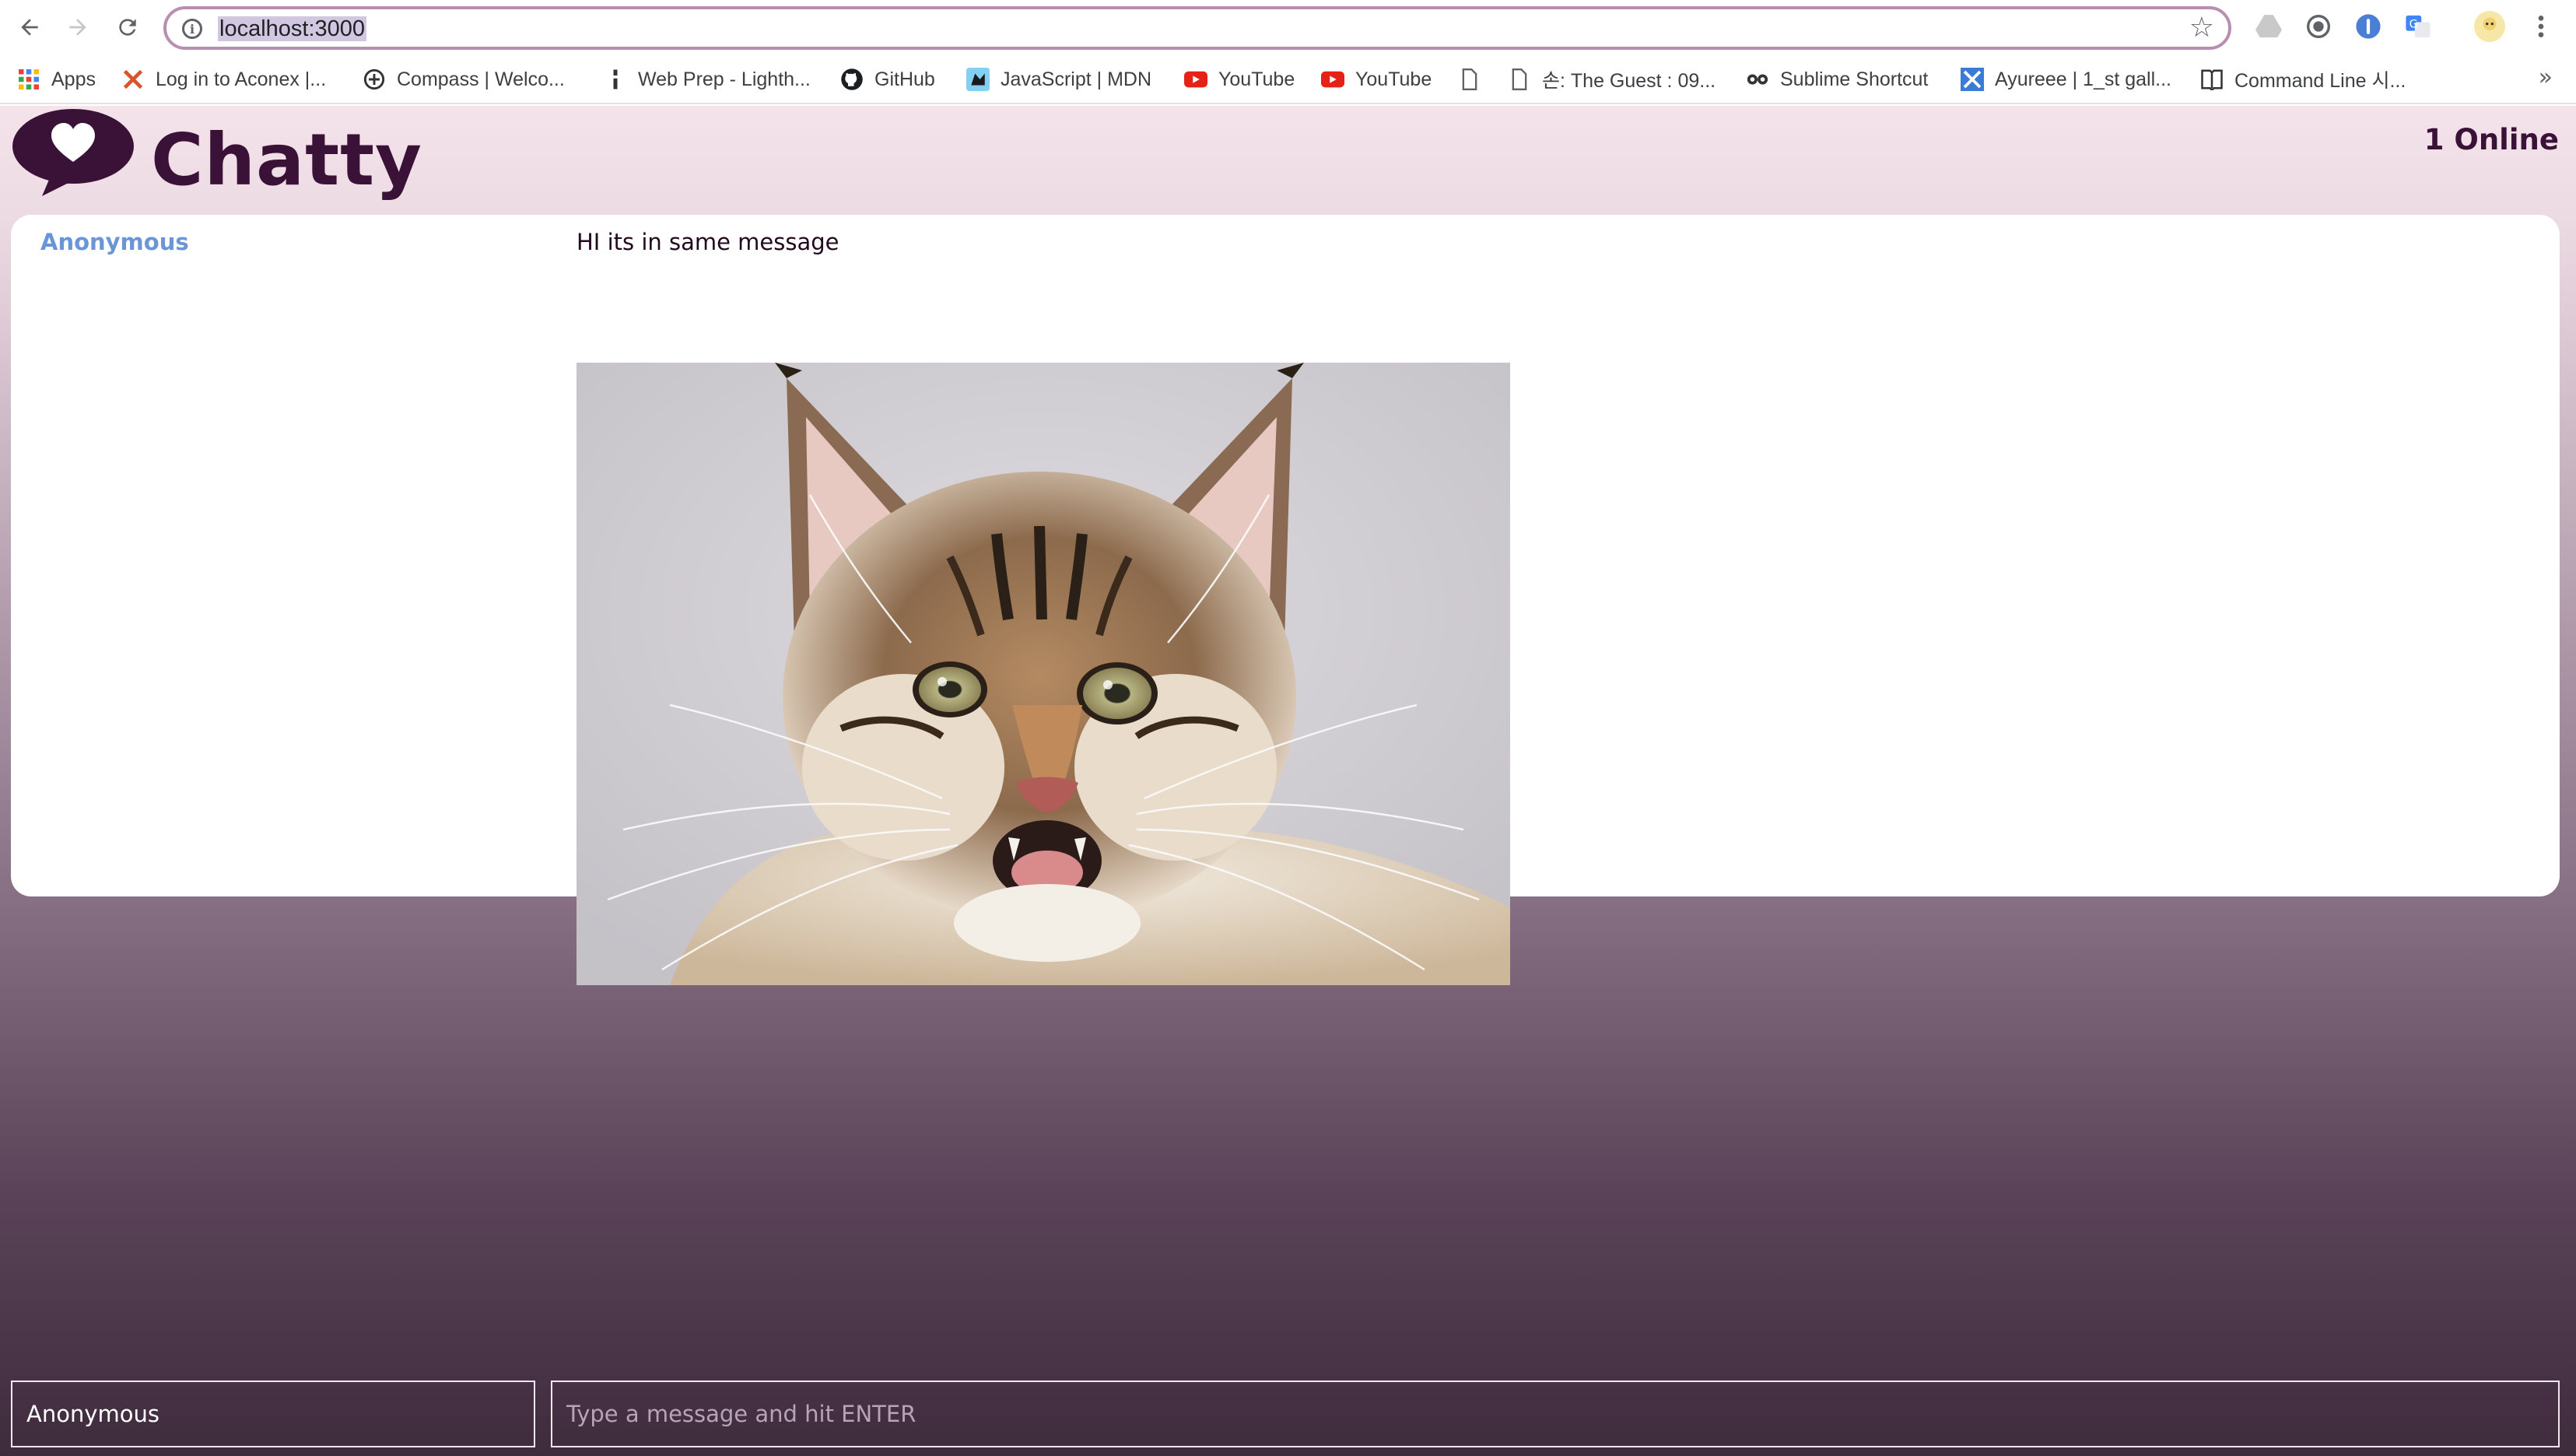 The image size is (2576, 1456). I want to click on apps-grid-icon, so click(28, 80).